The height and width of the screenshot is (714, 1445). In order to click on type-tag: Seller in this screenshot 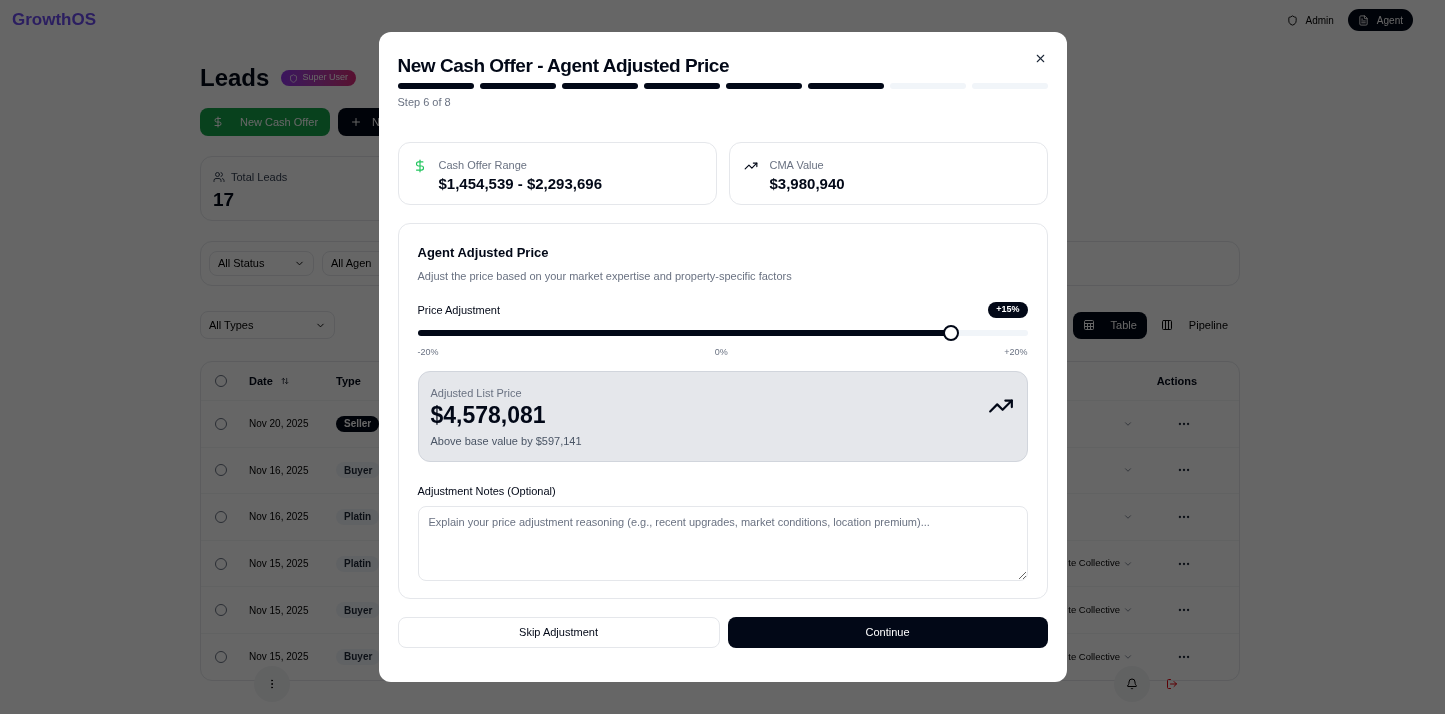, I will do `click(358, 423)`.